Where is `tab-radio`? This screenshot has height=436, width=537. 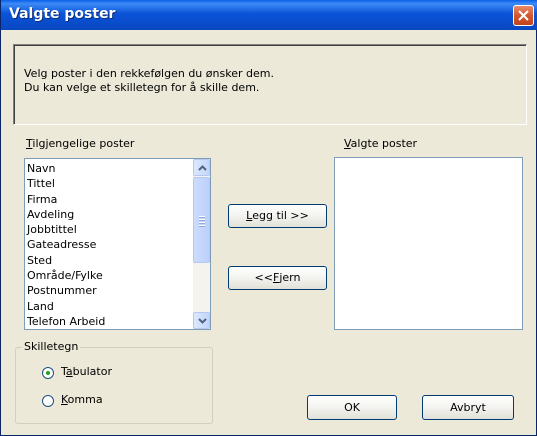 tab-radio is located at coordinates (48, 373).